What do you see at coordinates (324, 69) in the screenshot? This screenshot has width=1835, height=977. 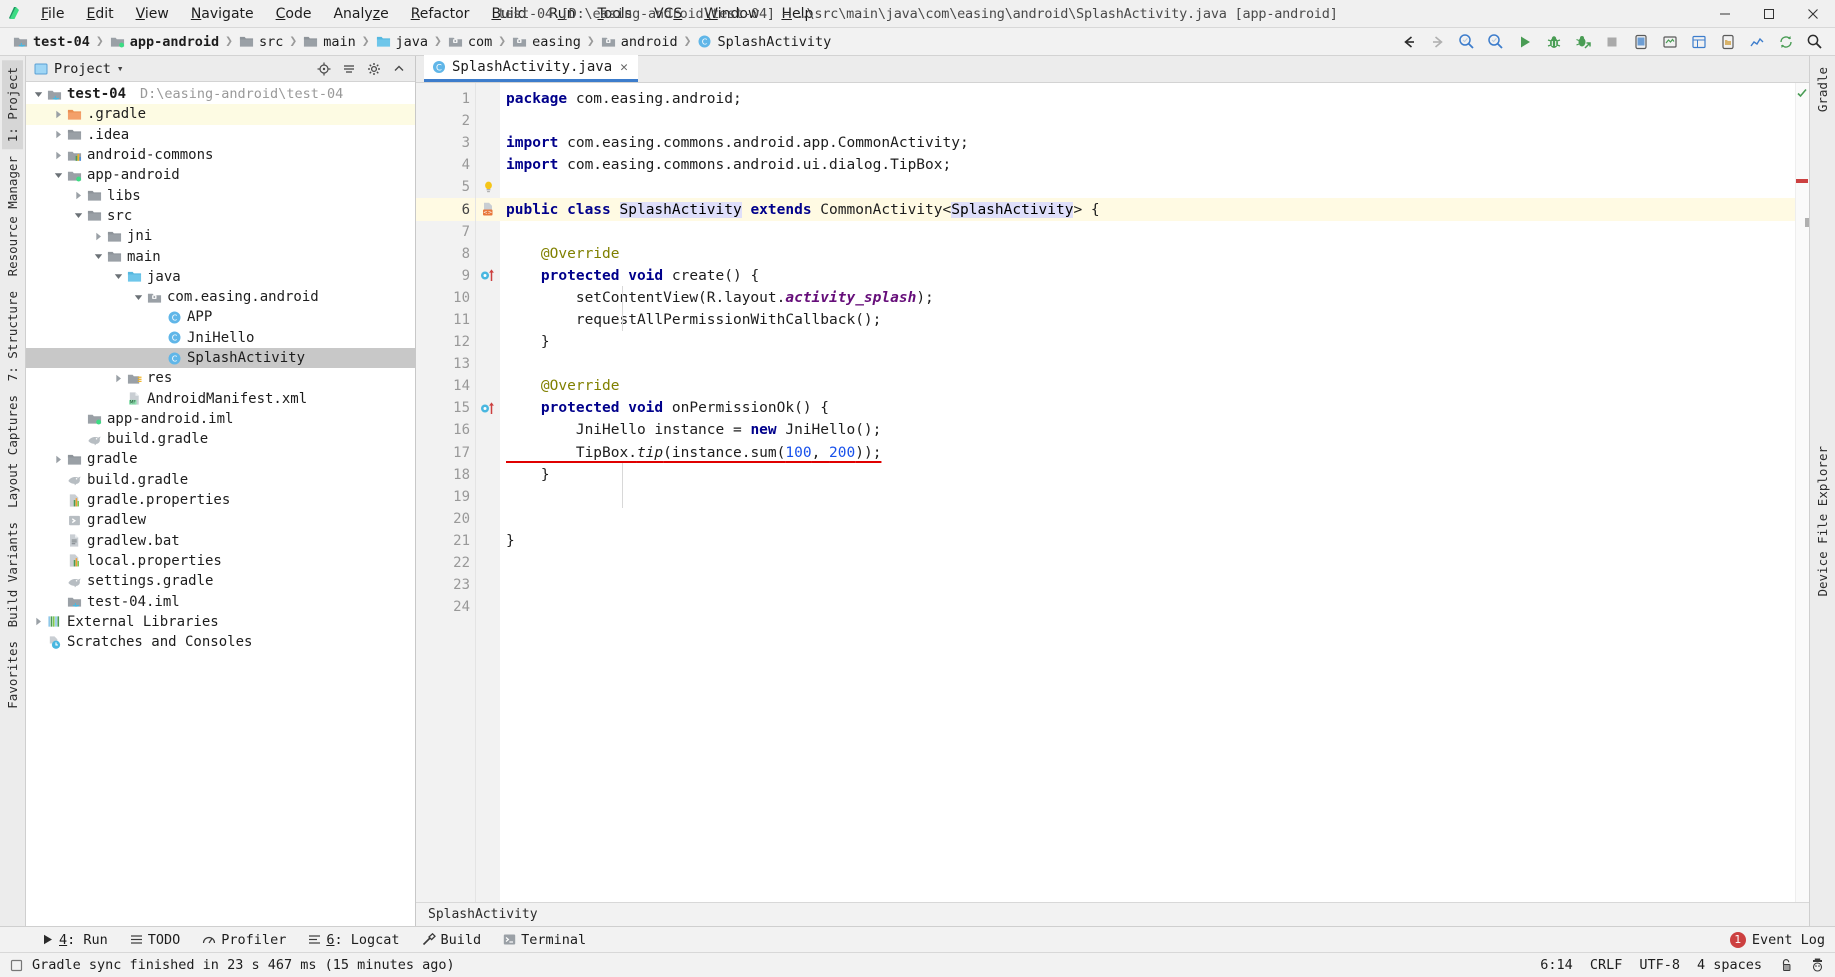 I see `locate-icon` at bounding box center [324, 69].